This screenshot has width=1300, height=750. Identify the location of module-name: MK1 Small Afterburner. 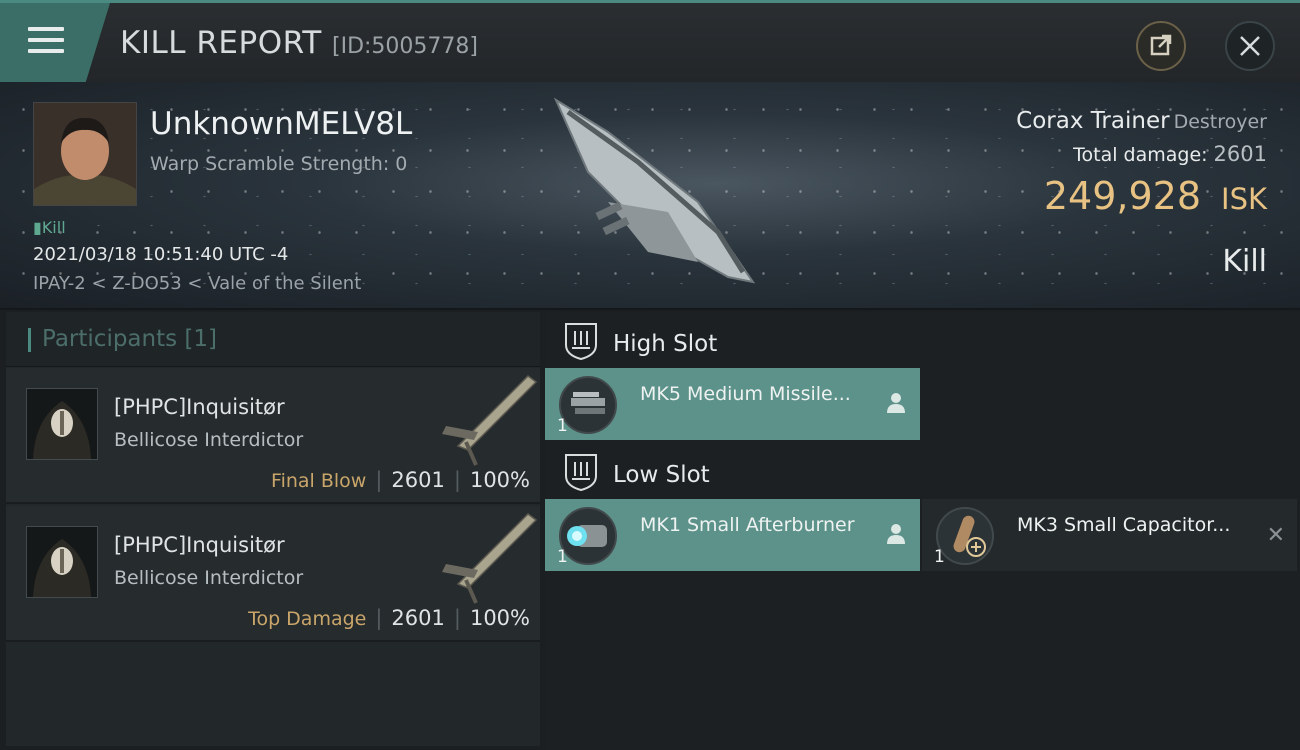
(747, 525).